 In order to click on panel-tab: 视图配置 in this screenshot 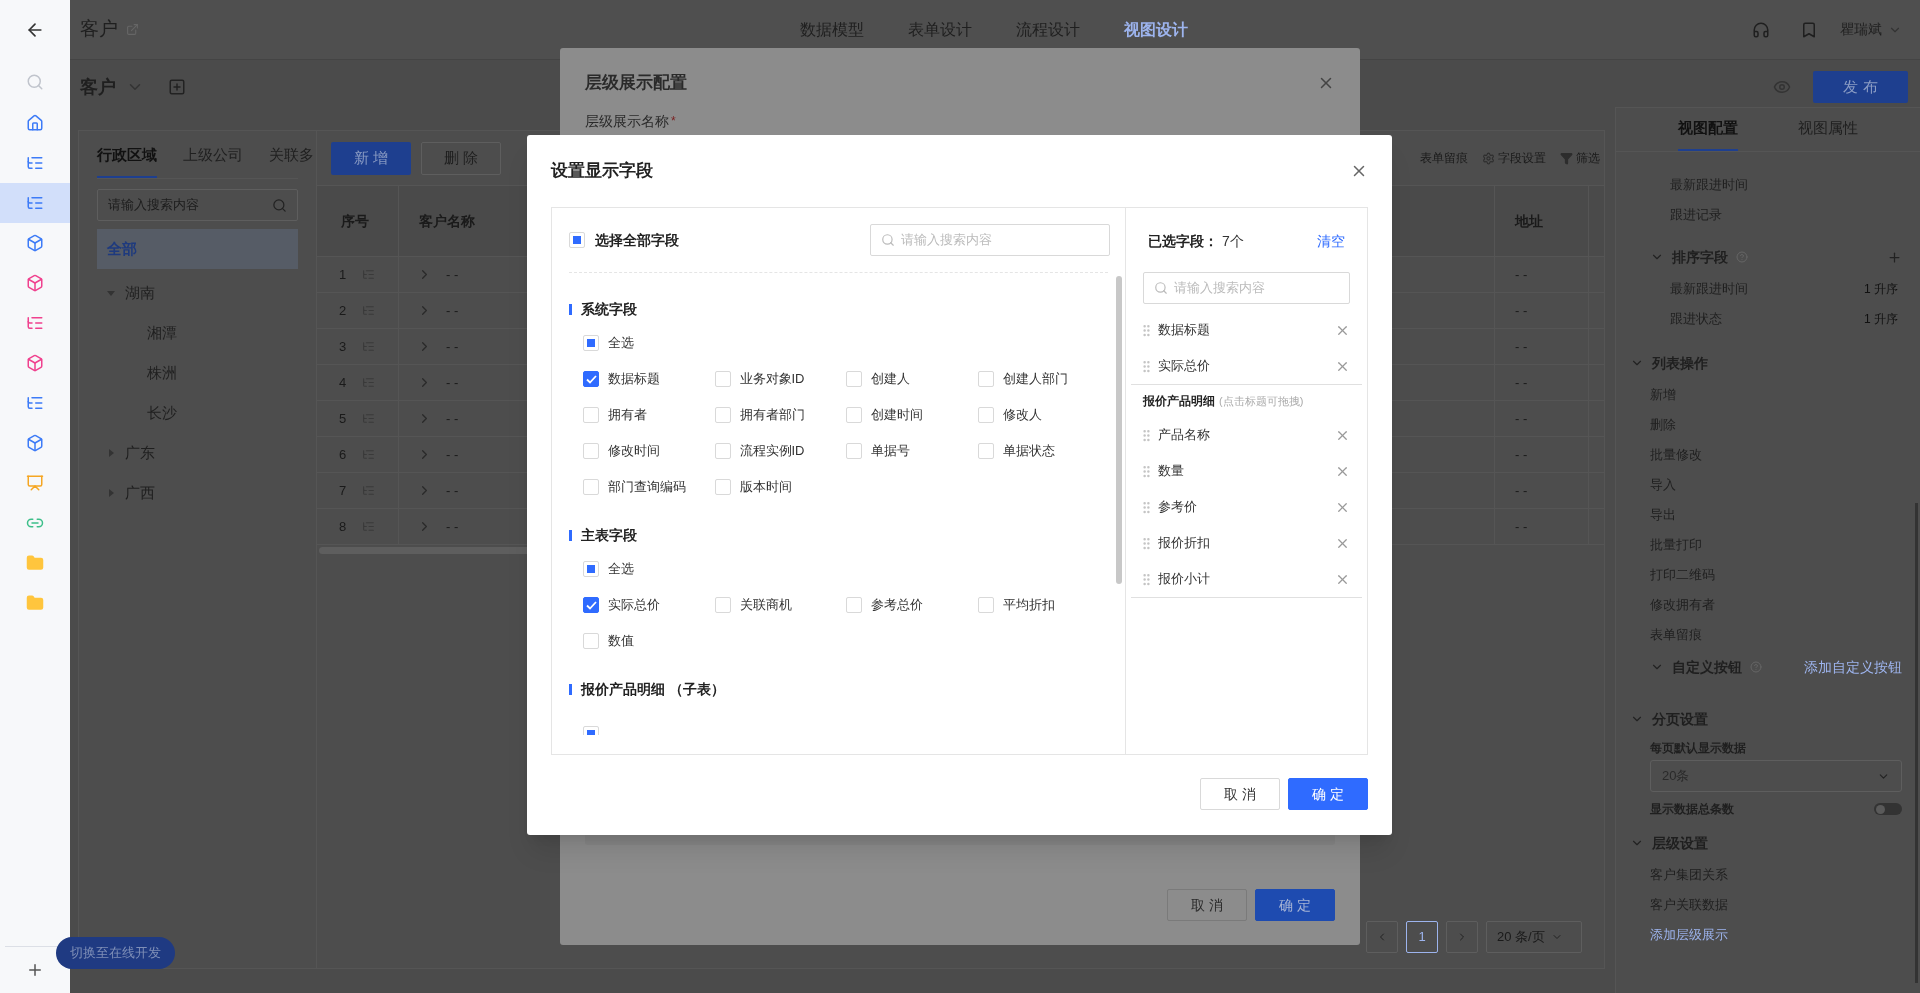, I will do `click(1708, 133)`.